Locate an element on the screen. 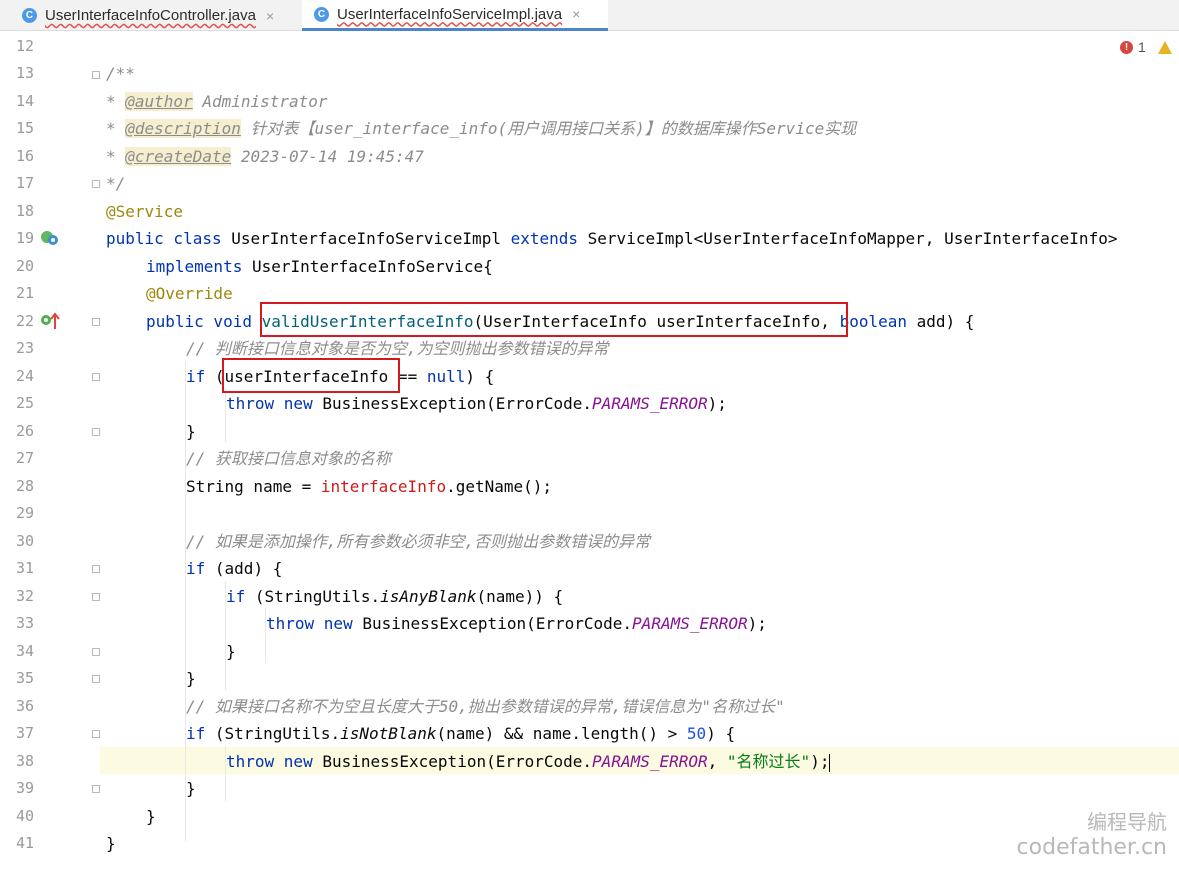 The image size is (1179, 872). line-number: 16 is located at coordinates (24, 156).